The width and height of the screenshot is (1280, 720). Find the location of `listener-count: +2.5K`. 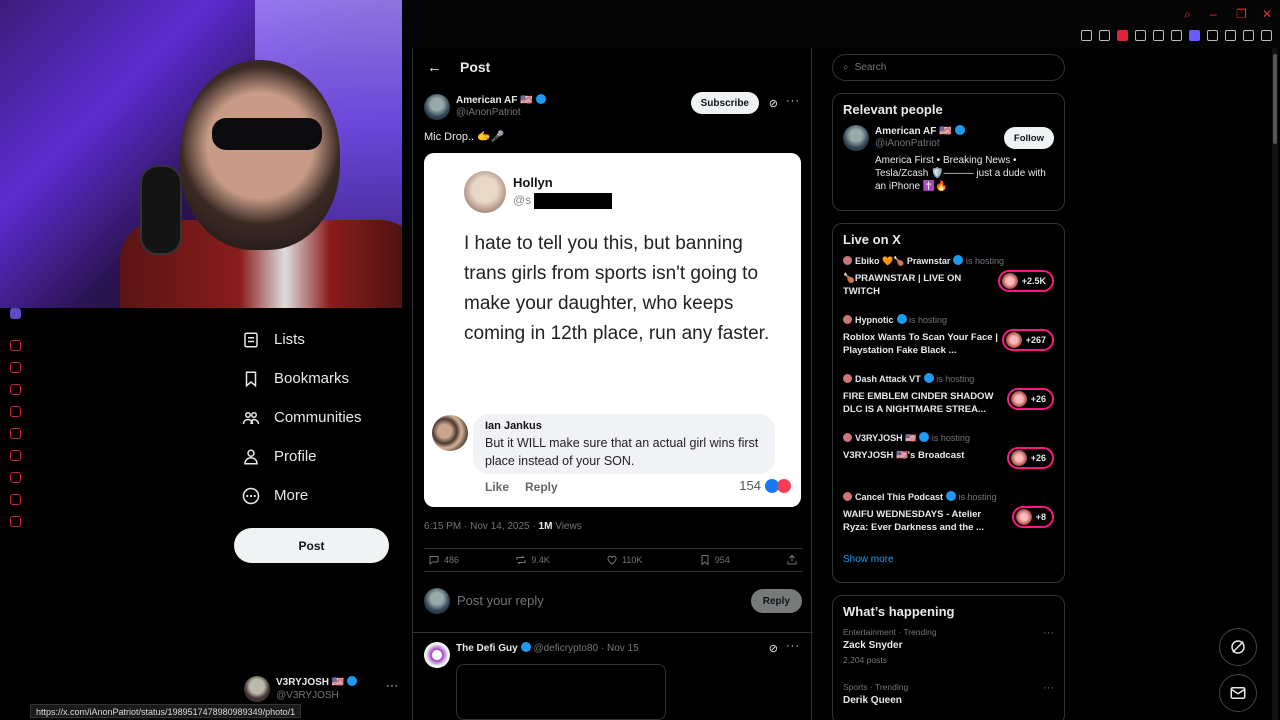

listener-count: +2.5K is located at coordinates (1025, 281).